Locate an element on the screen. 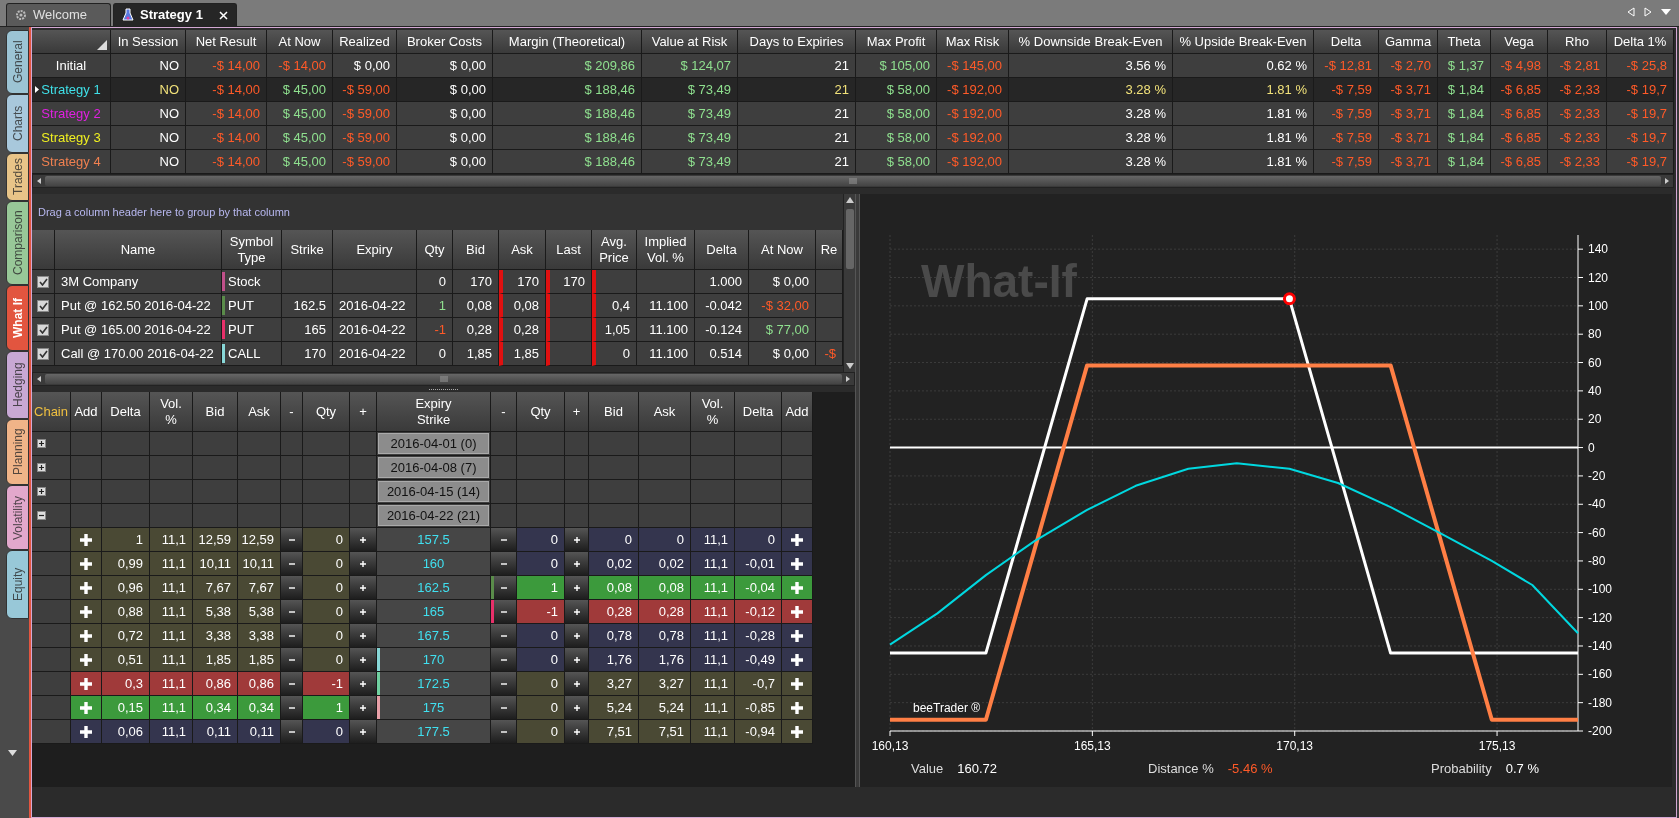  column-header is located at coordinates (71, 42).